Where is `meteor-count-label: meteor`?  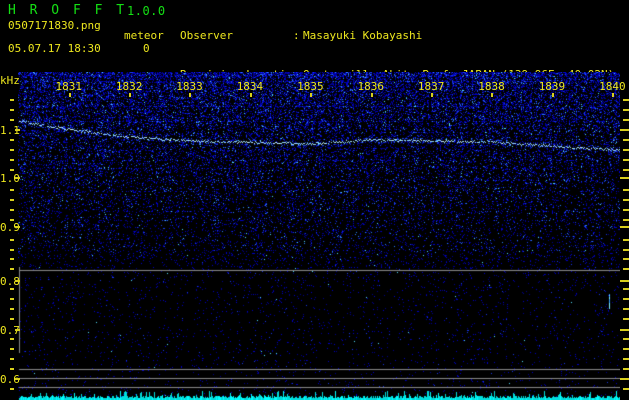
meteor-count-label: meteor is located at coordinates (144, 35).